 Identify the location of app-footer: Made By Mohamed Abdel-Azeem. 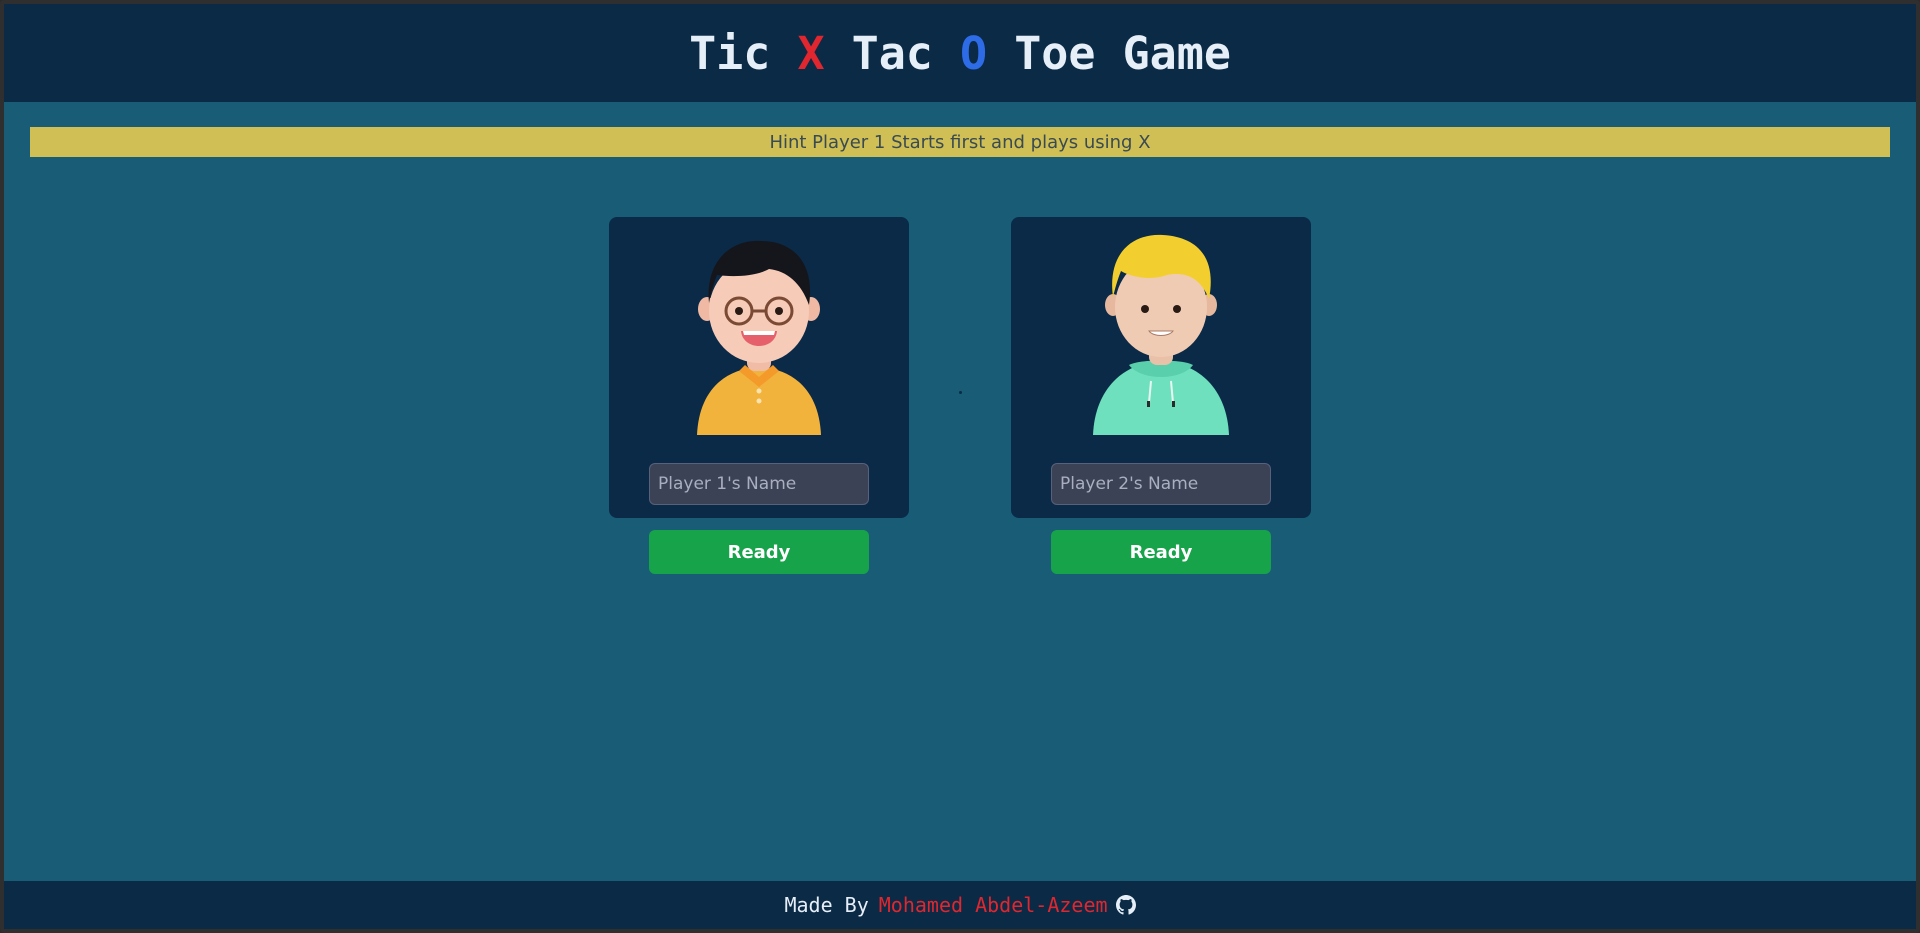
(960, 905).